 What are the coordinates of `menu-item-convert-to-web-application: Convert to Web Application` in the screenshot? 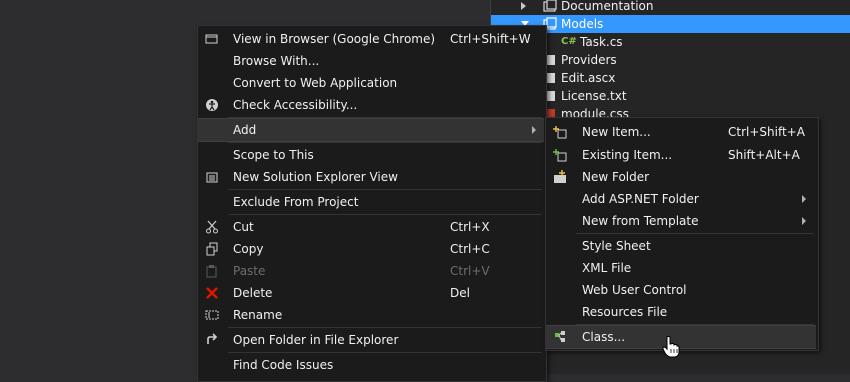 It's located at (371, 83).